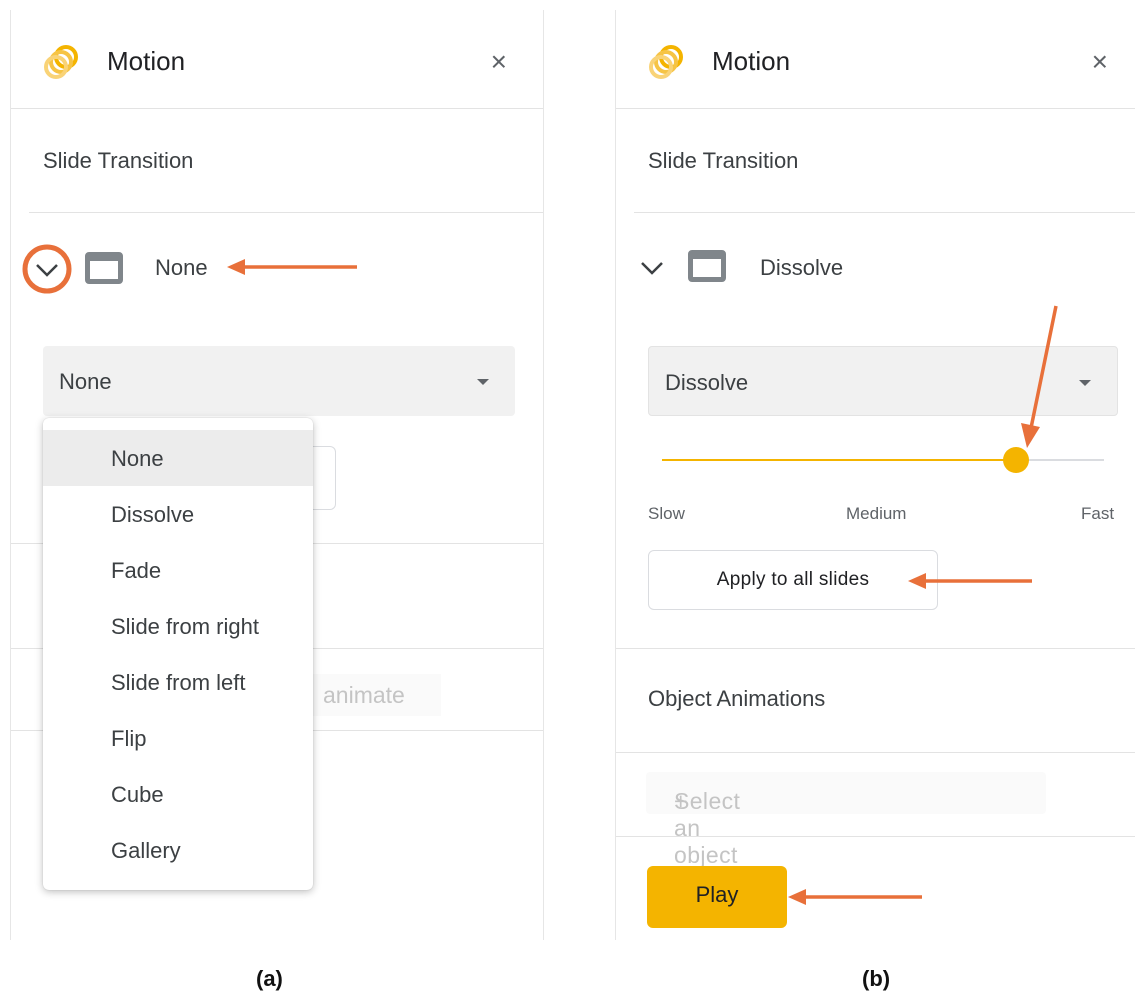 The width and height of the screenshot is (1135, 994). I want to click on add-animation-partial-label: animate, so click(364, 695).